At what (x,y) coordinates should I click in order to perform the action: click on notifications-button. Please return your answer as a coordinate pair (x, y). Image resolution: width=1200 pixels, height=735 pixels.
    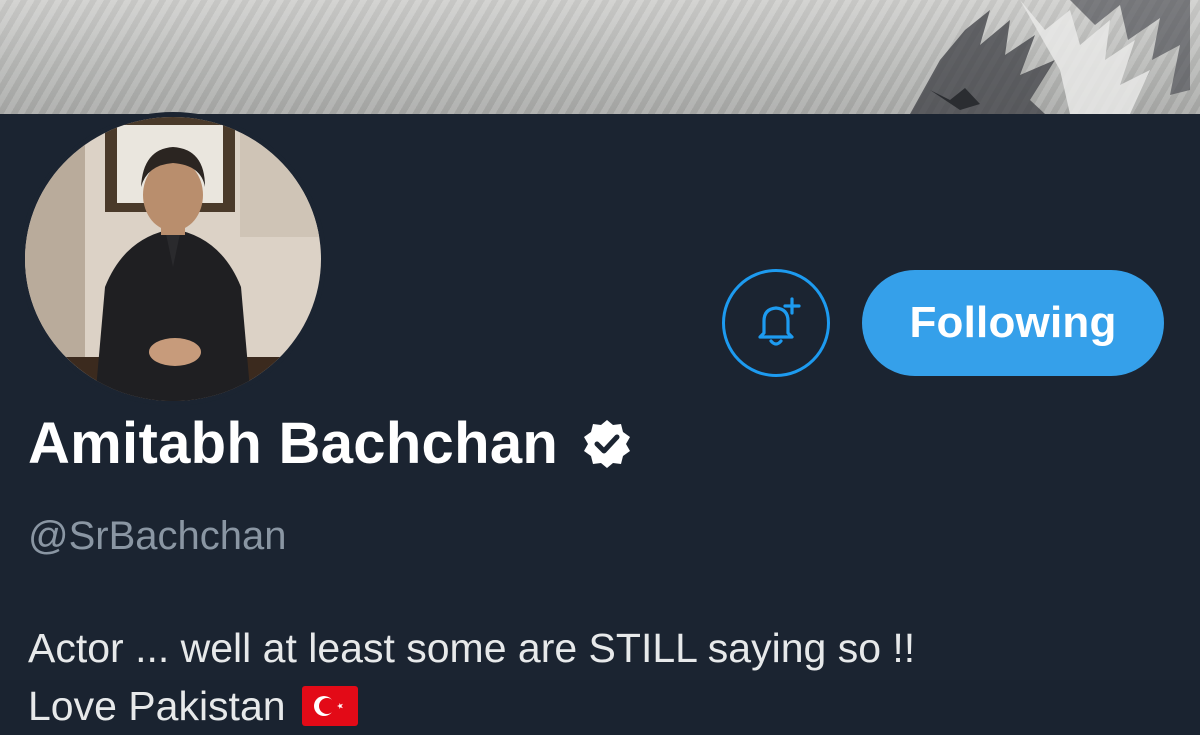
    Looking at the image, I should click on (776, 323).